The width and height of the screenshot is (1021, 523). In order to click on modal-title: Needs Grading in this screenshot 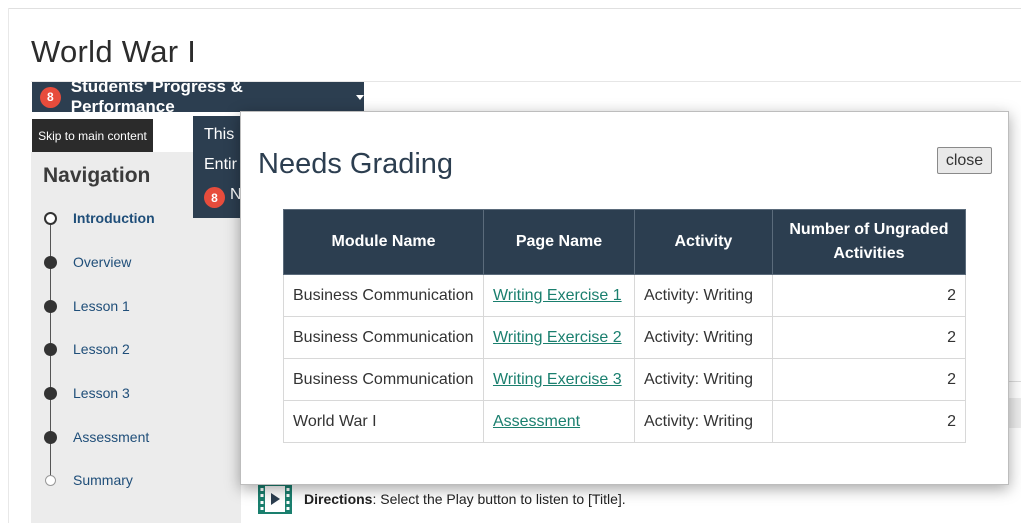, I will do `click(356, 164)`.